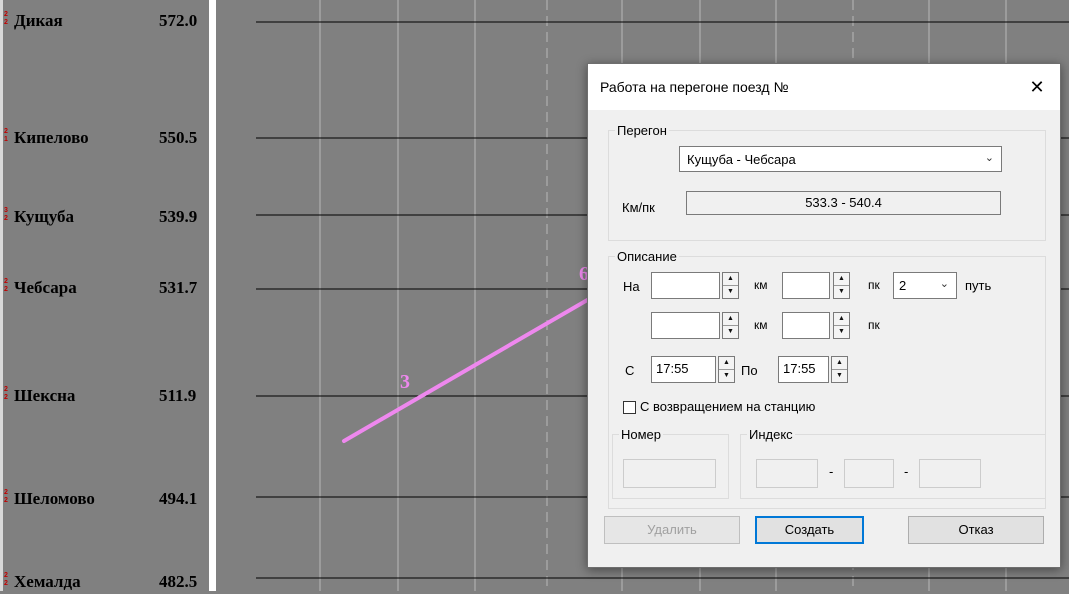  I want to click on panel-divider, so click(212, 295).